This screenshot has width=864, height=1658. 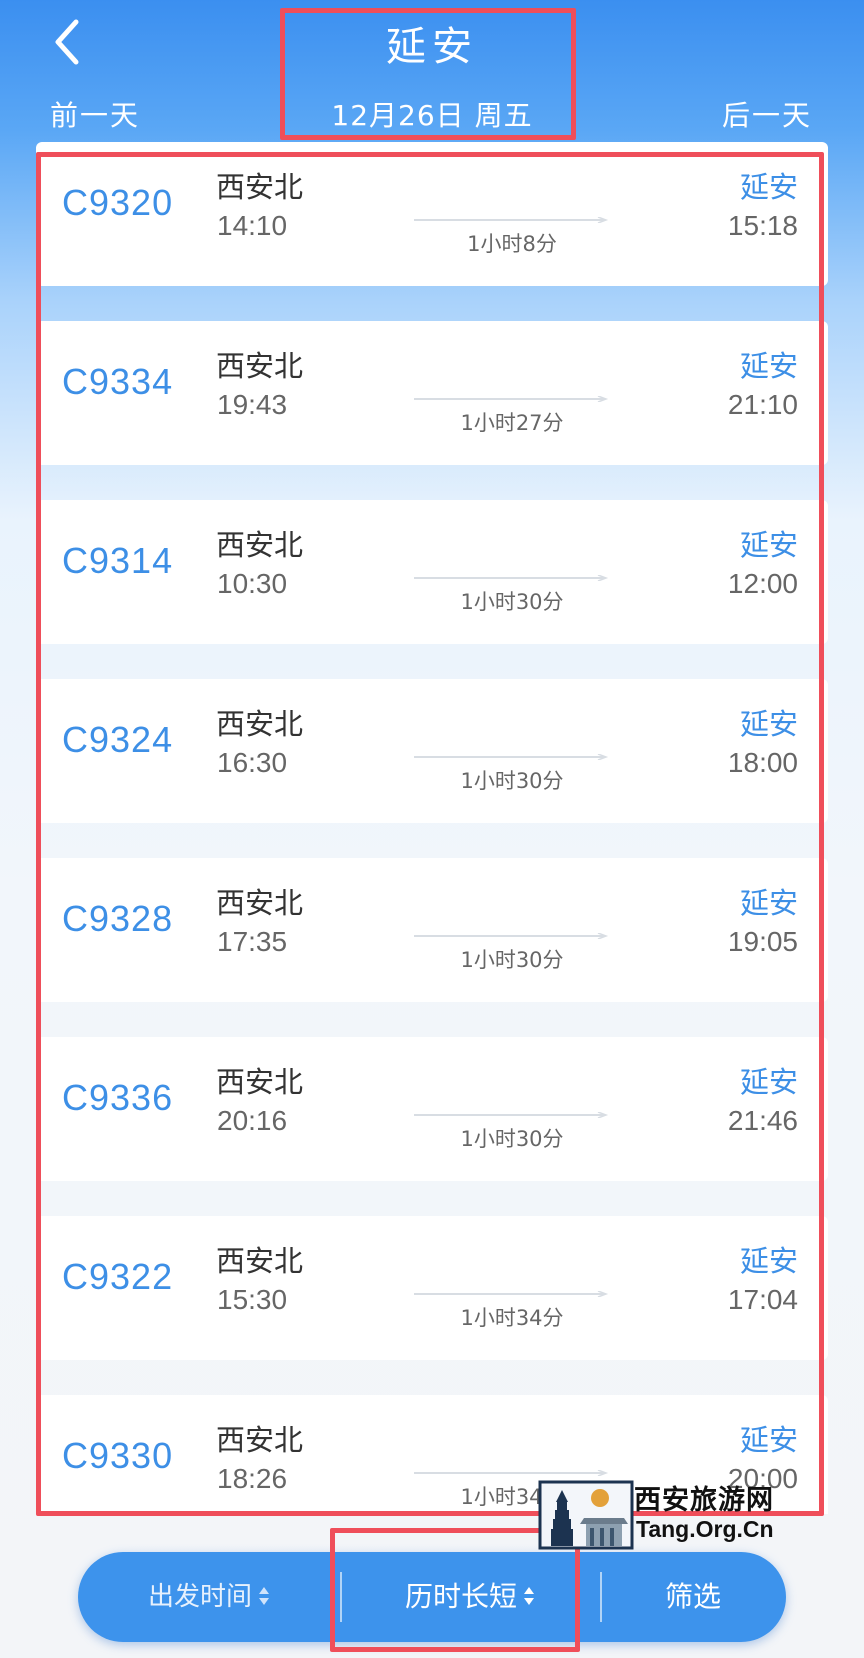 What do you see at coordinates (118, 202) in the screenshot?
I see `train-code: C9320` at bounding box center [118, 202].